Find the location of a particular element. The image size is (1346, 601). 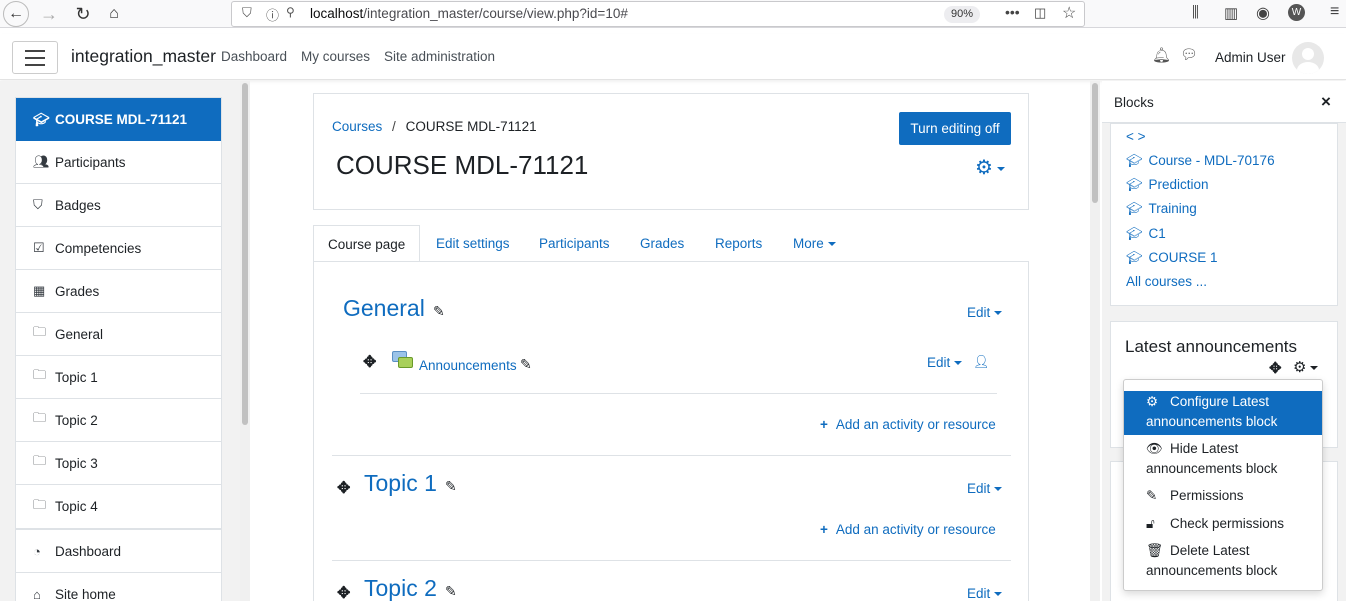

bell-icon: 🔔︎ is located at coordinates (1161, 55).